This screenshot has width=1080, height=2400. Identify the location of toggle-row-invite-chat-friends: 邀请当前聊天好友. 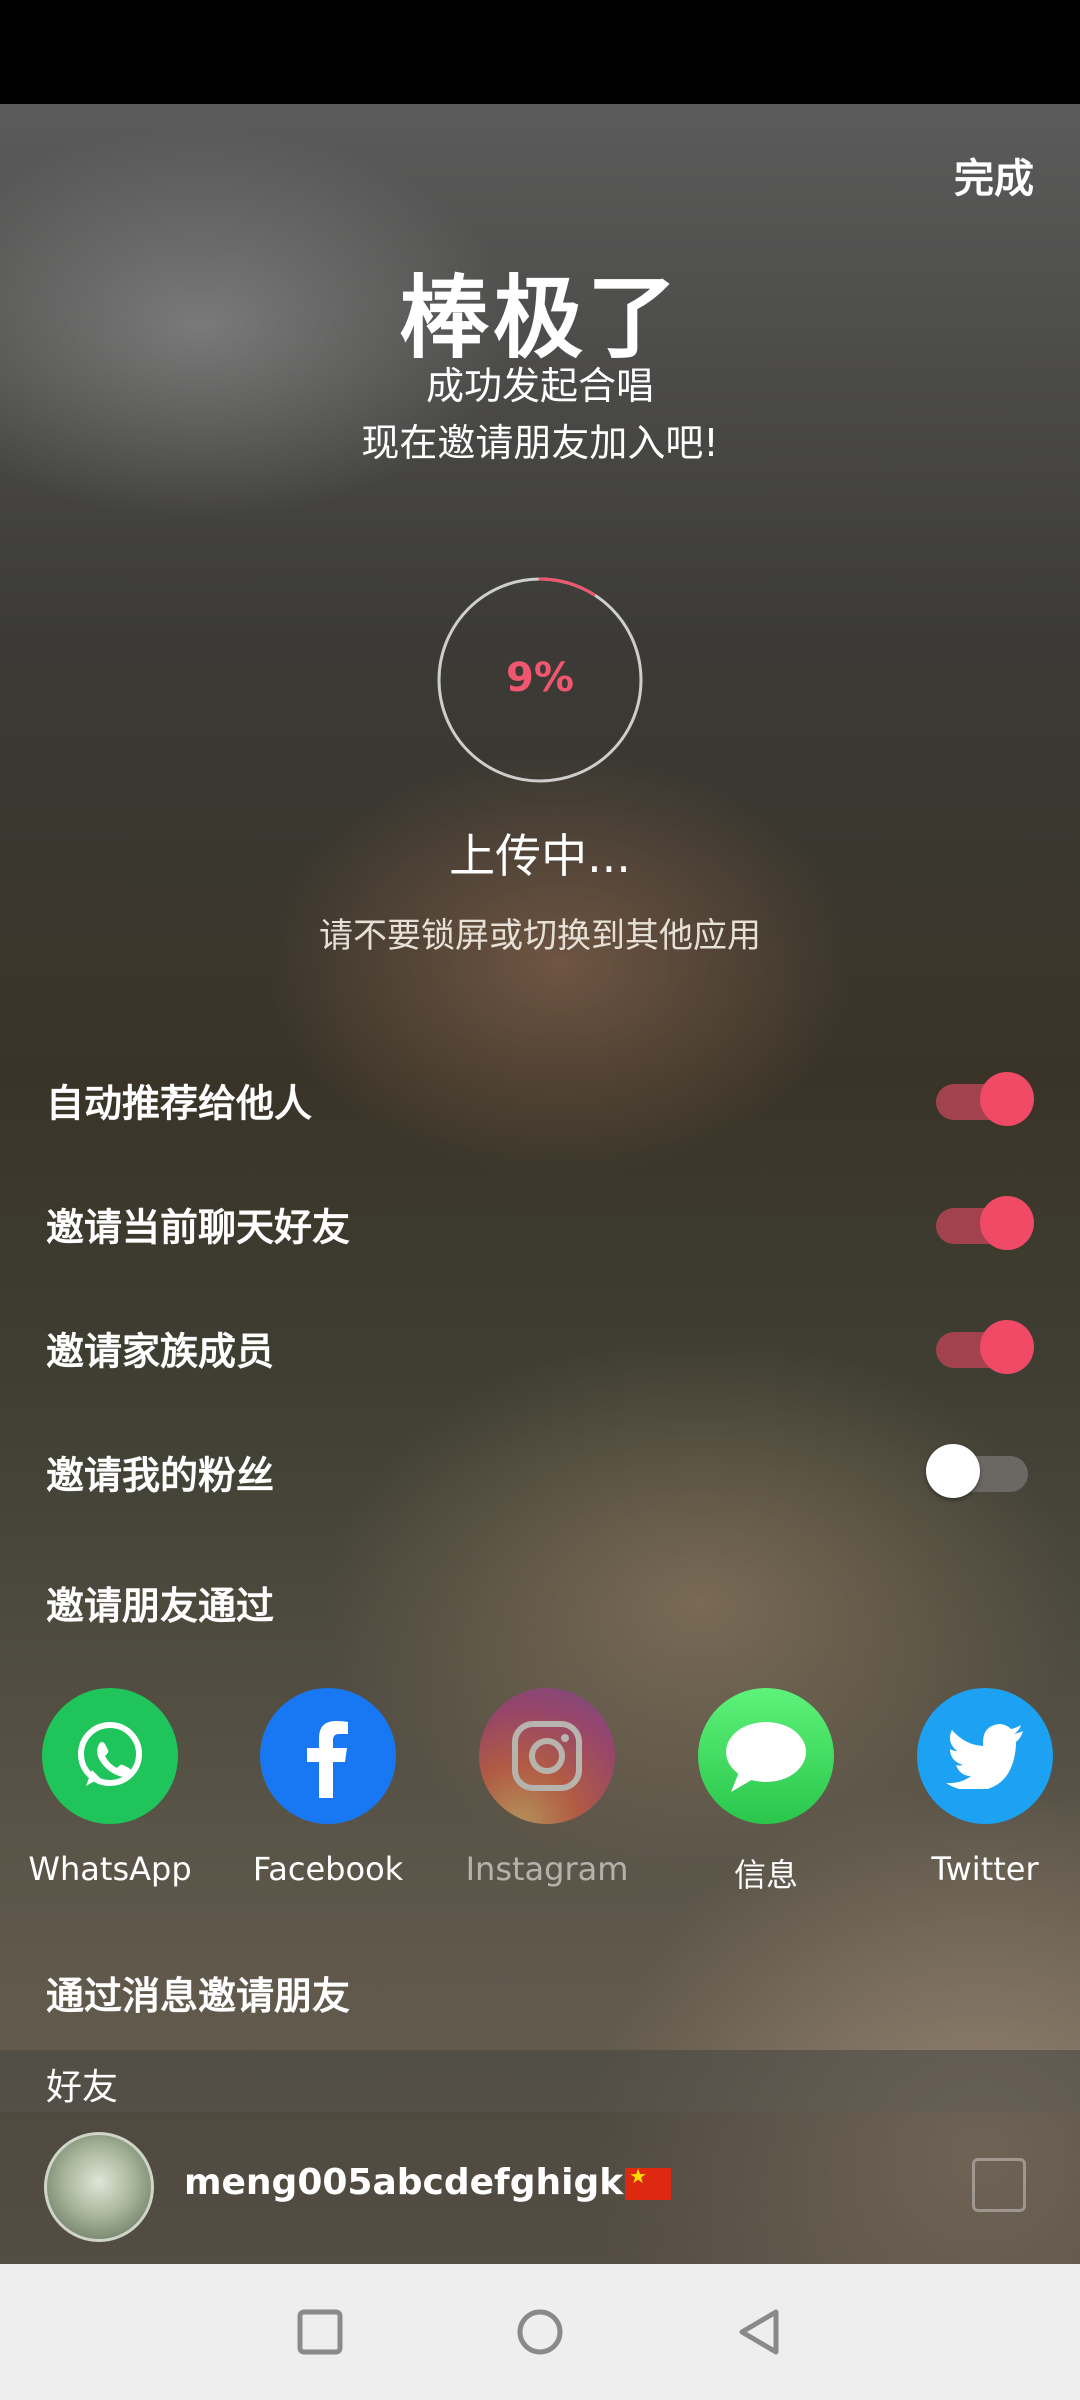
(540, 1224).